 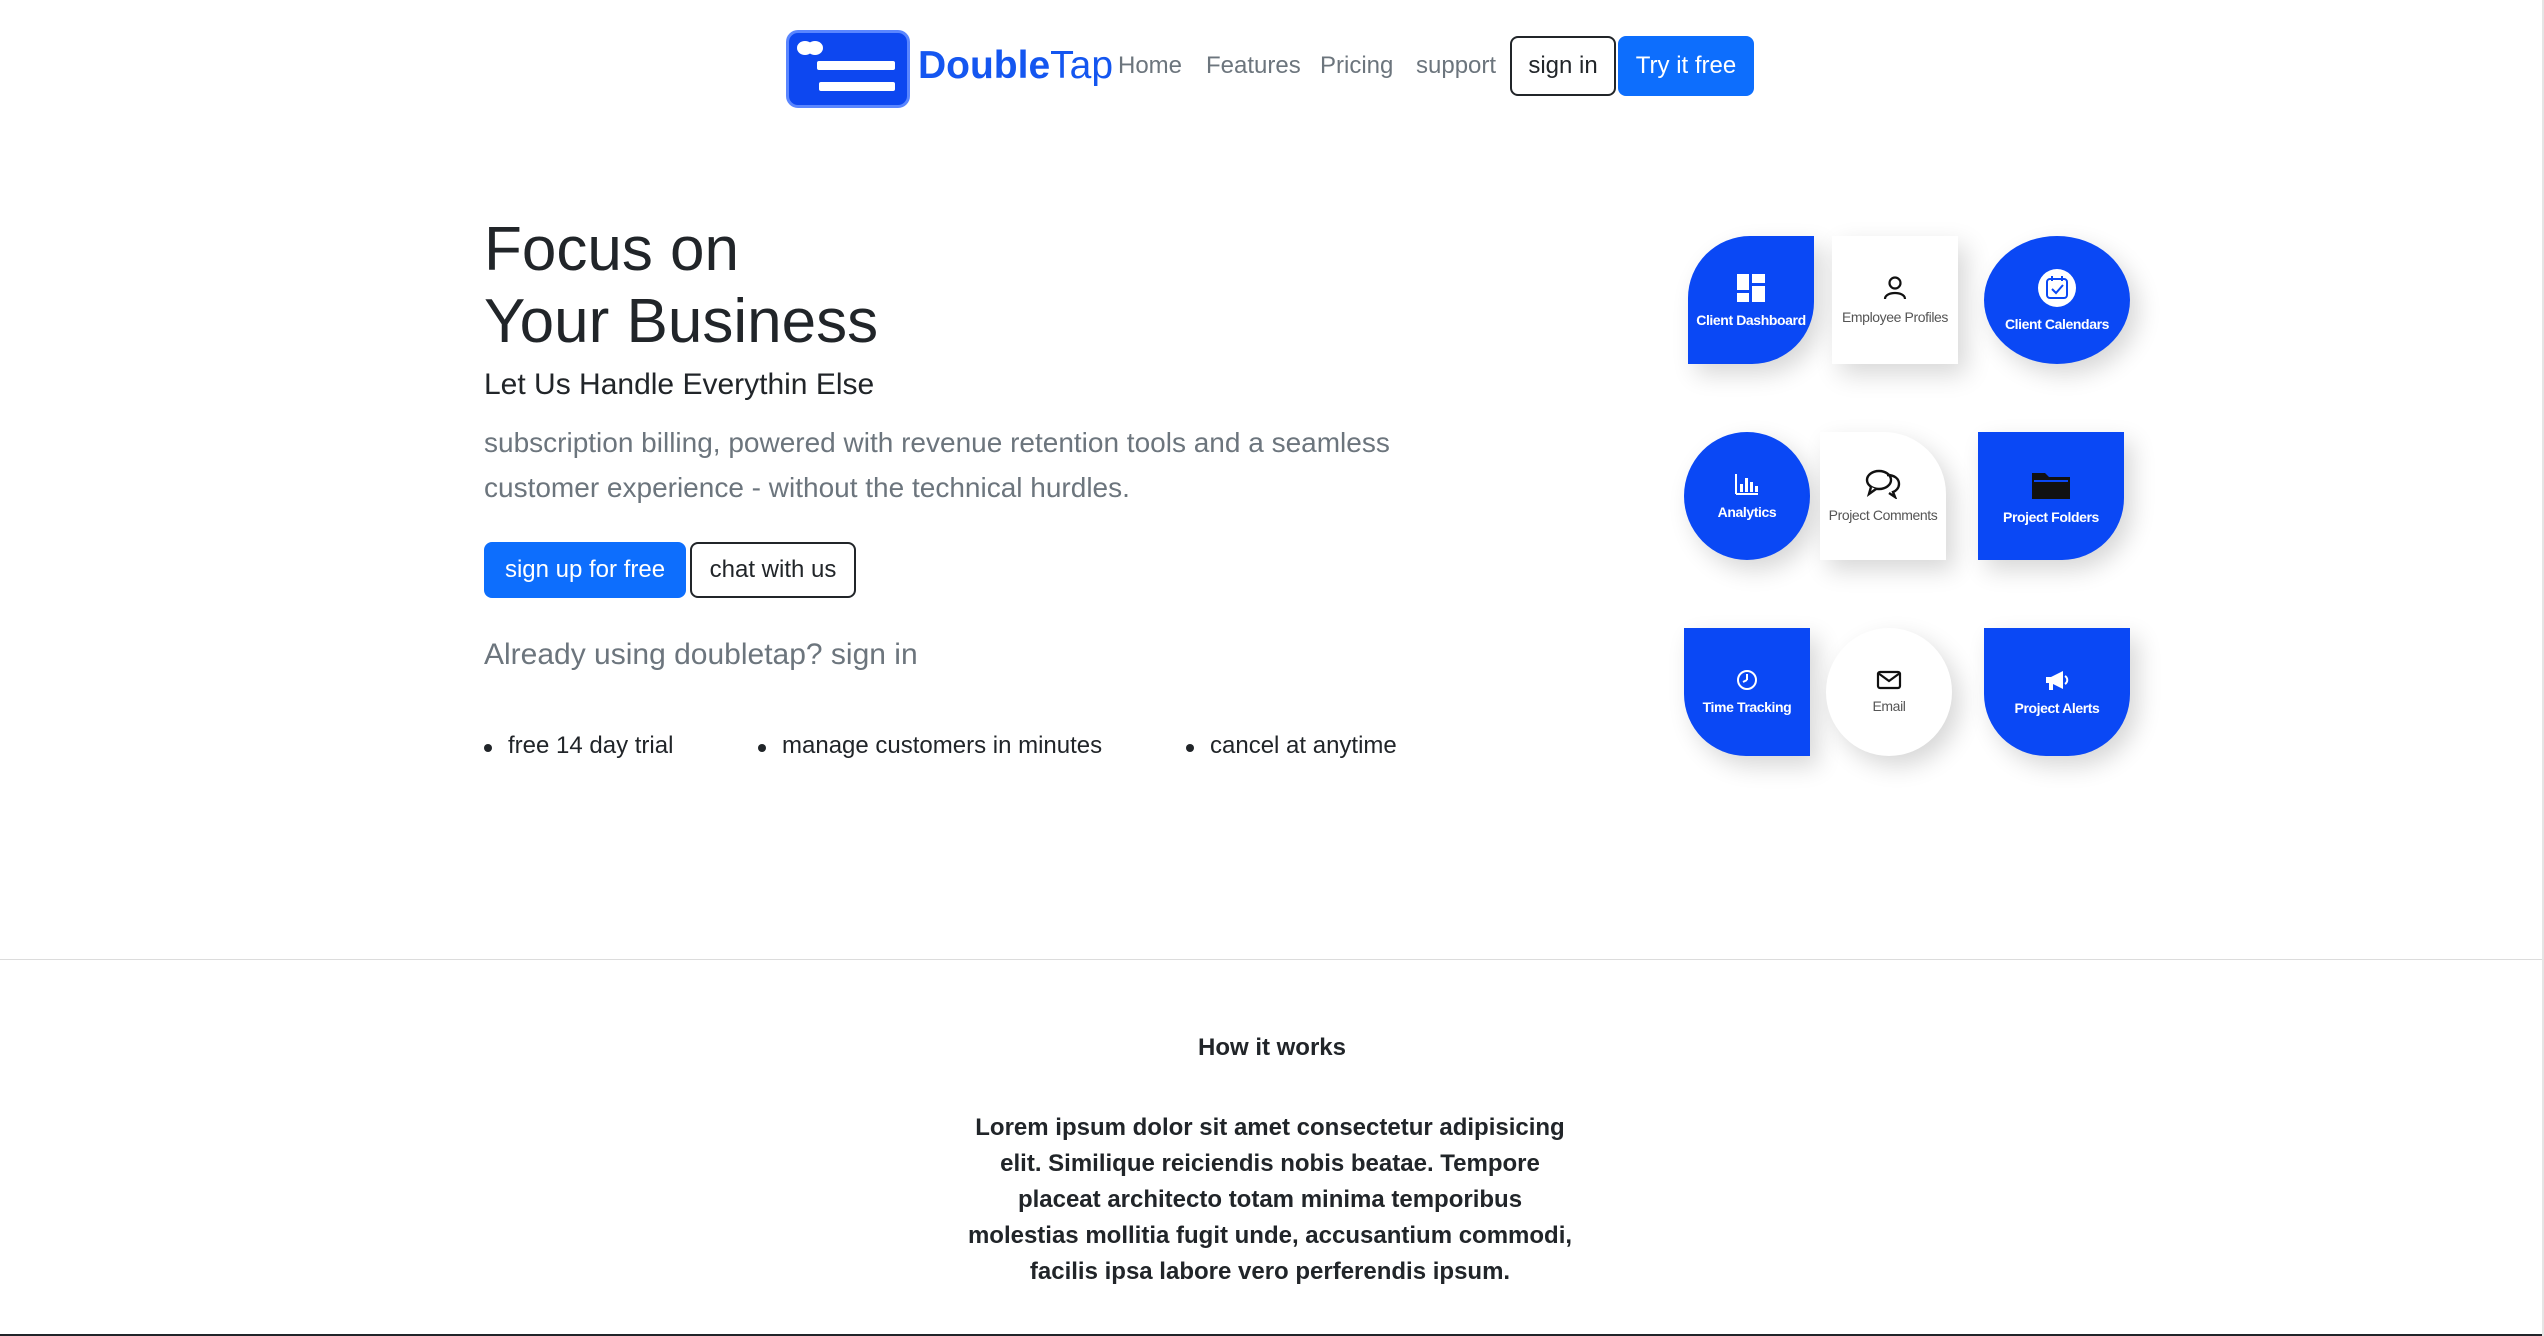 I want to click on feature-tile-employee-profiles: Employee Profiles, so click(x=1895, y=300).